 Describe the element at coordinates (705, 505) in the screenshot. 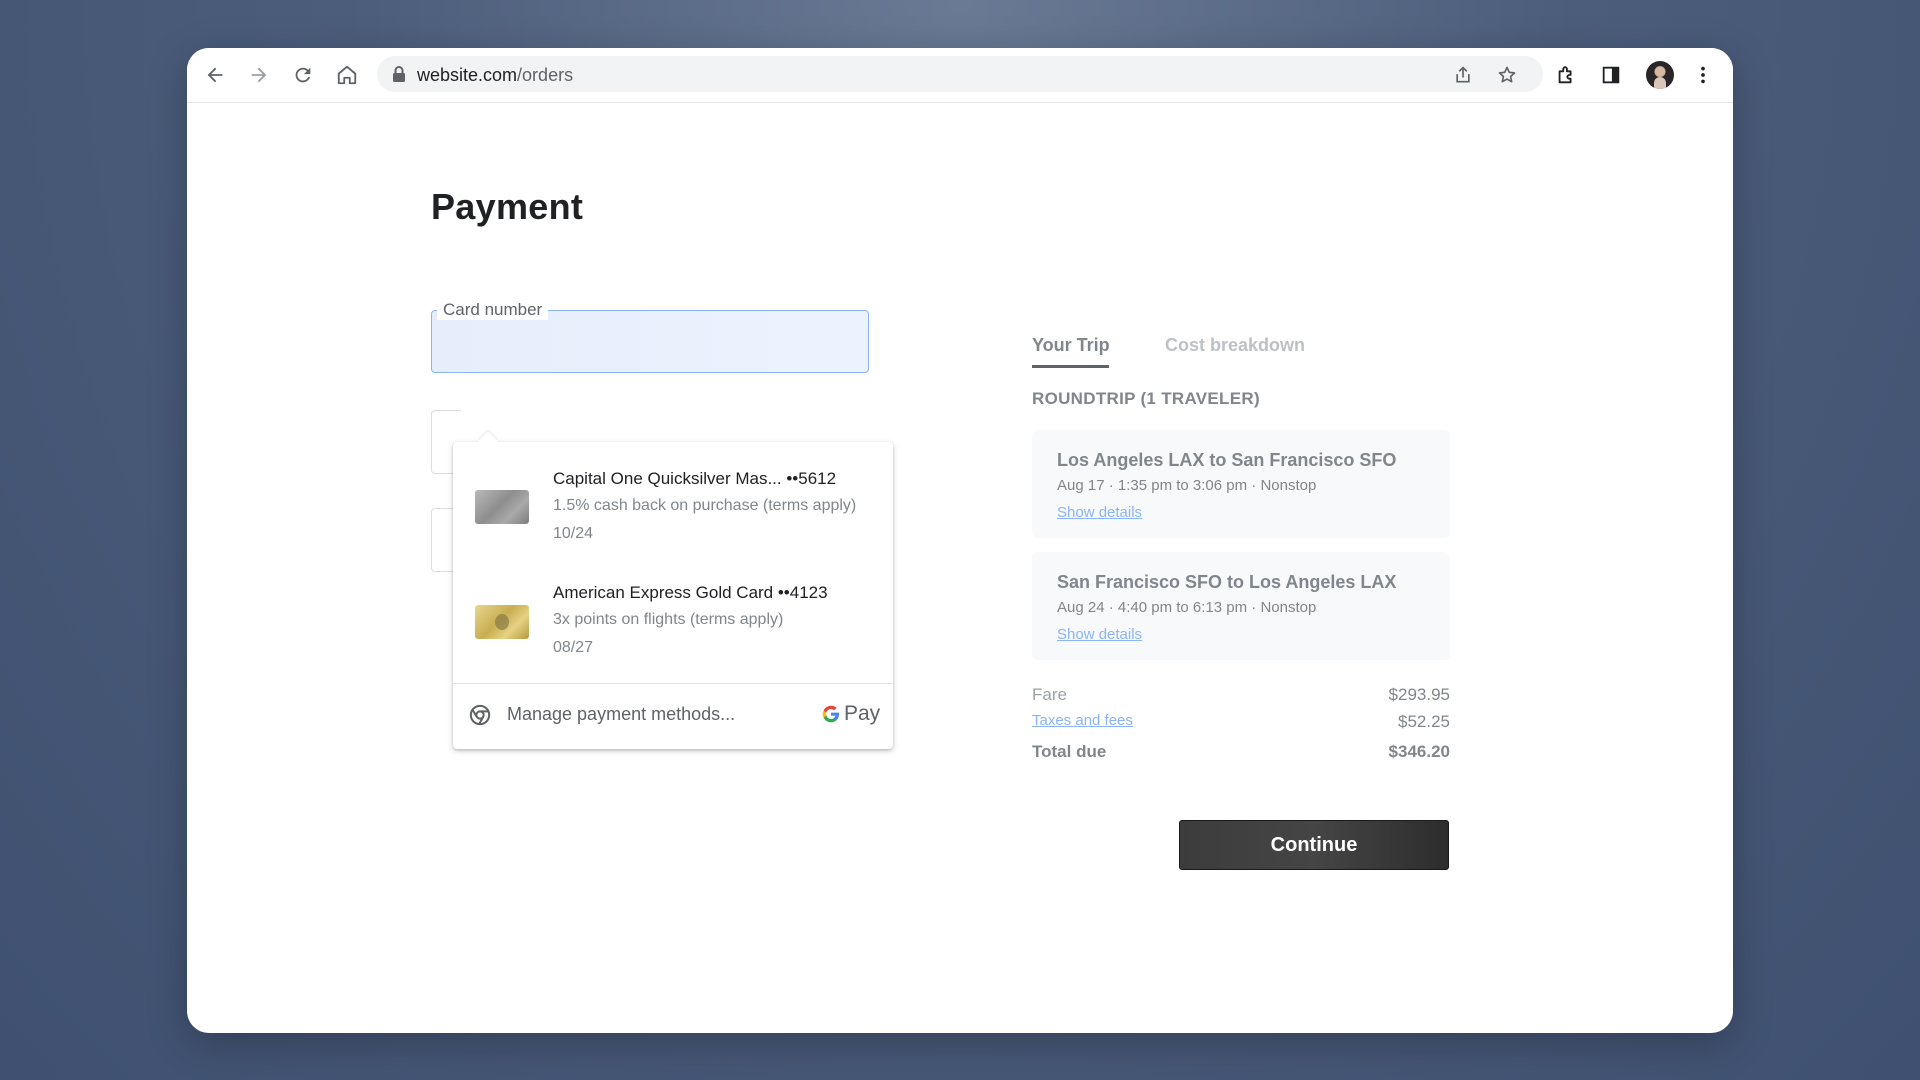

I see `card-benefit: 1.5% cash back on purchase (terms apply)` at that location.